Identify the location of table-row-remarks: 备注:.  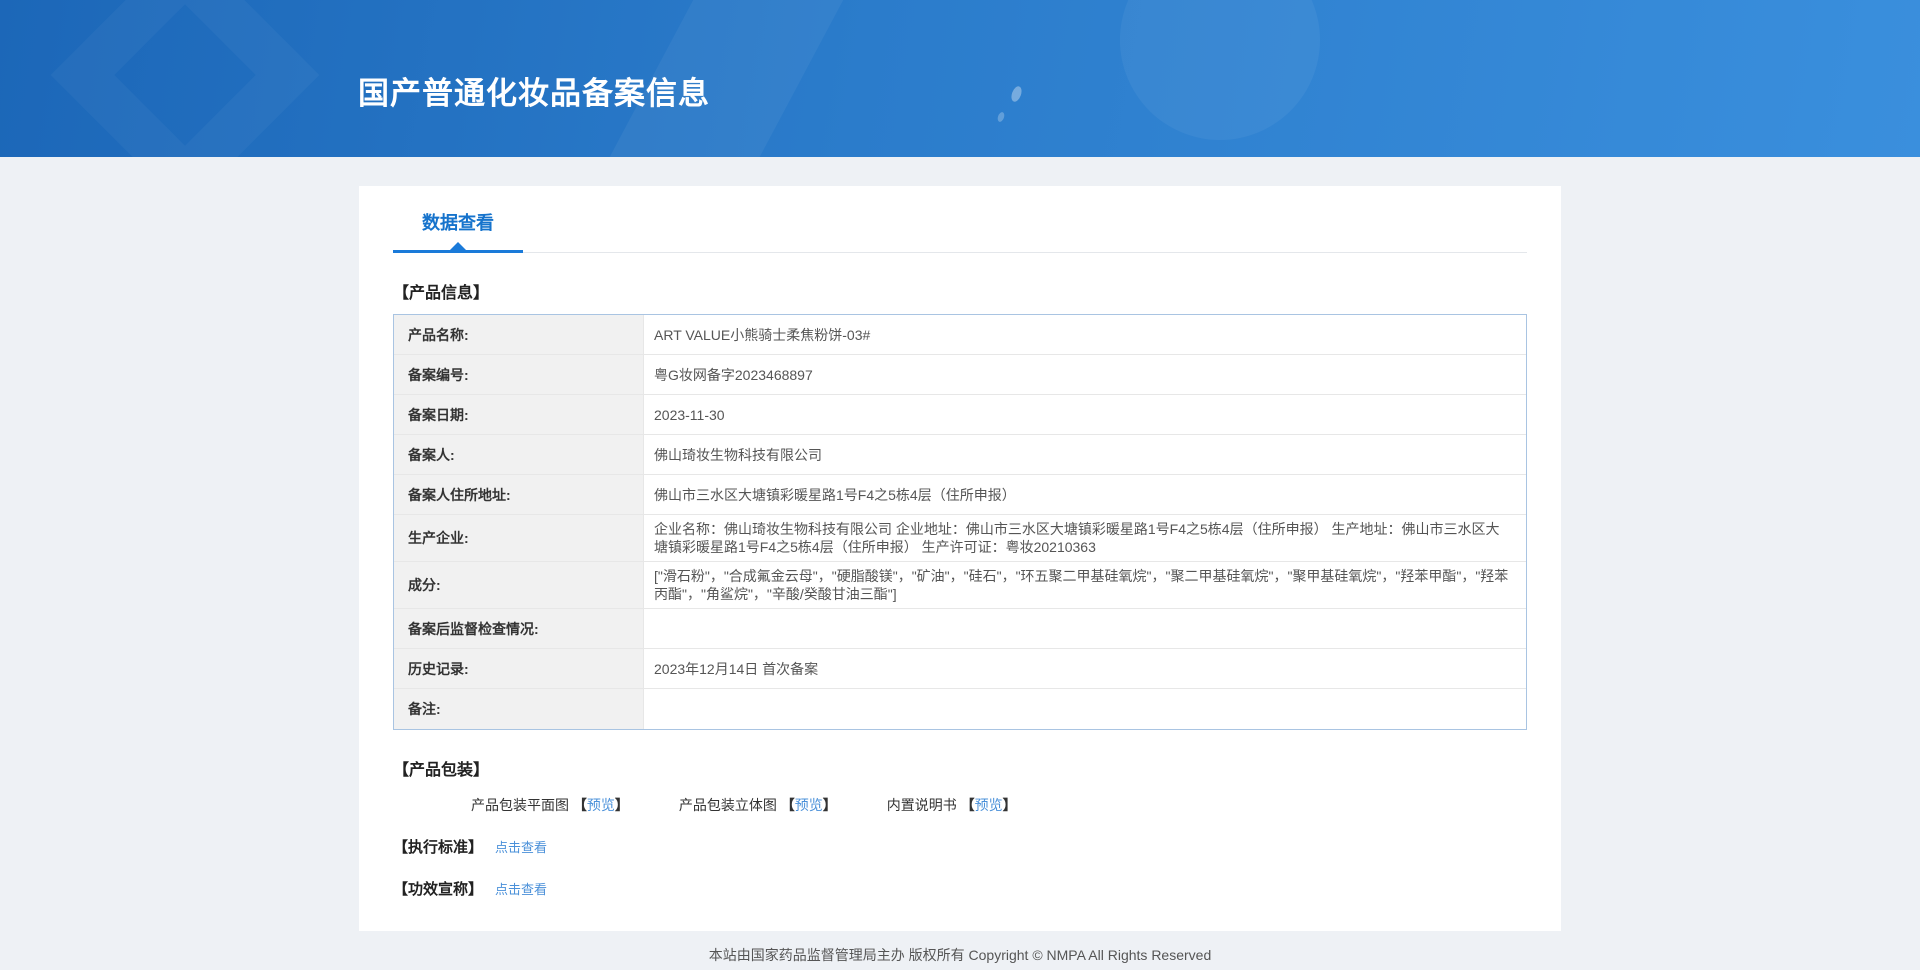
(960, 709).